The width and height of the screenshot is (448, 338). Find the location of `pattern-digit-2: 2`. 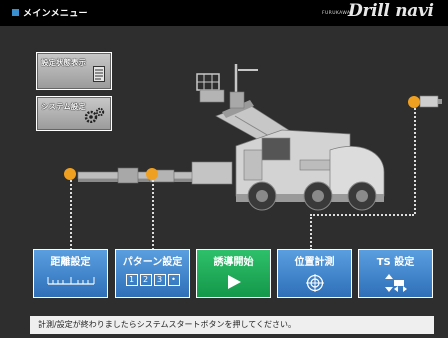

pattern-digit-2: 2 is located at coordinates (145, 280).